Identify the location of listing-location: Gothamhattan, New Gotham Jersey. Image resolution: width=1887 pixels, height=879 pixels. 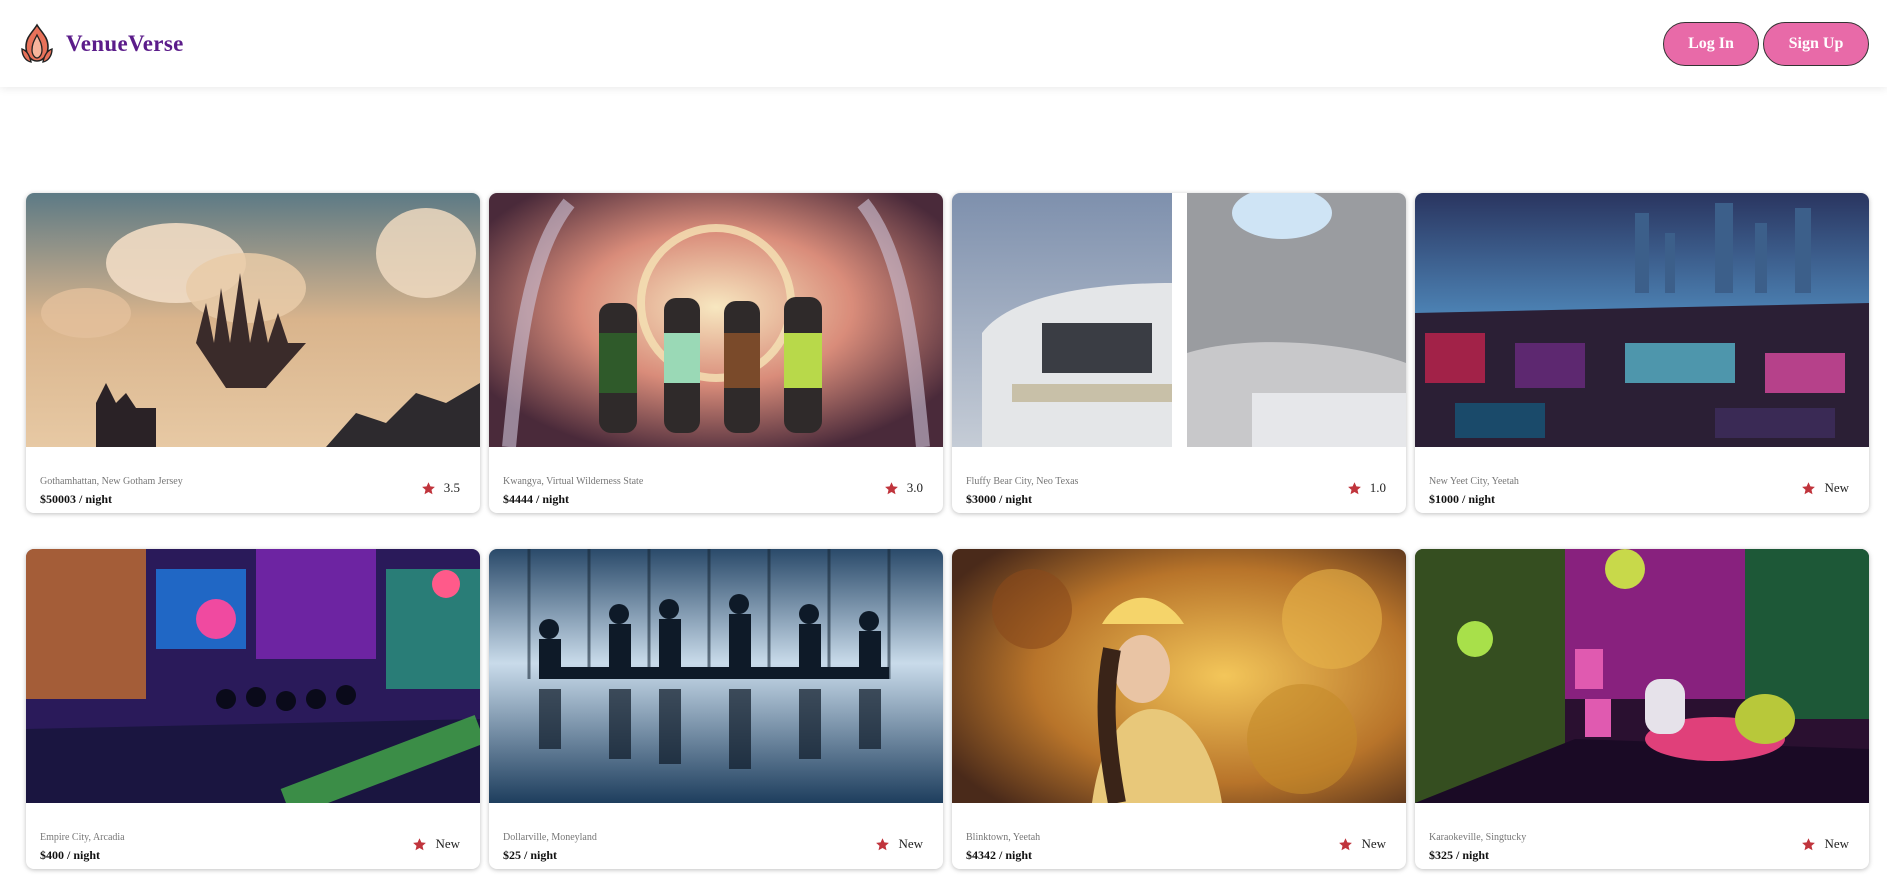
(111, 481).